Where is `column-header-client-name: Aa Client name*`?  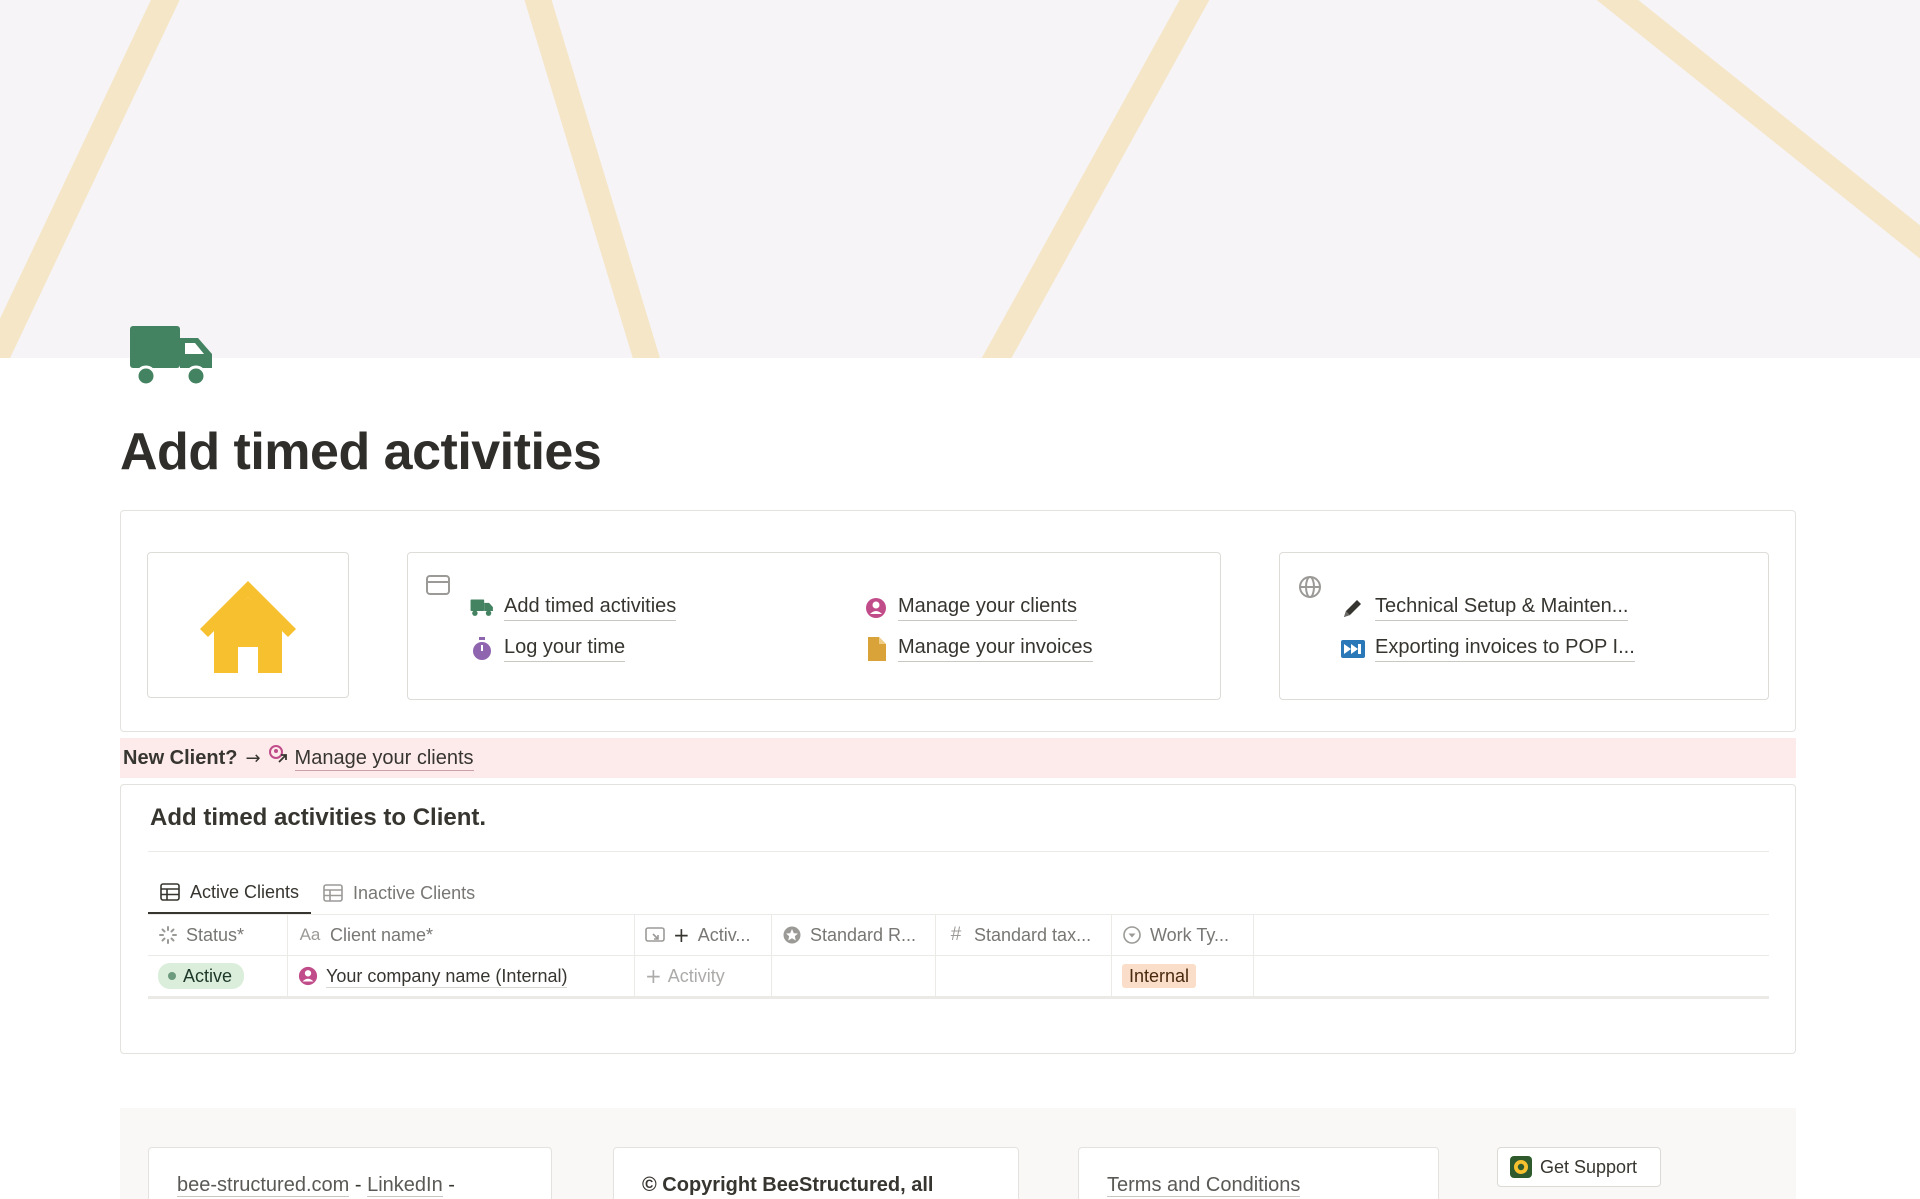
column-header-client-name: Aa Client name* is located at coordinates (461, 935).